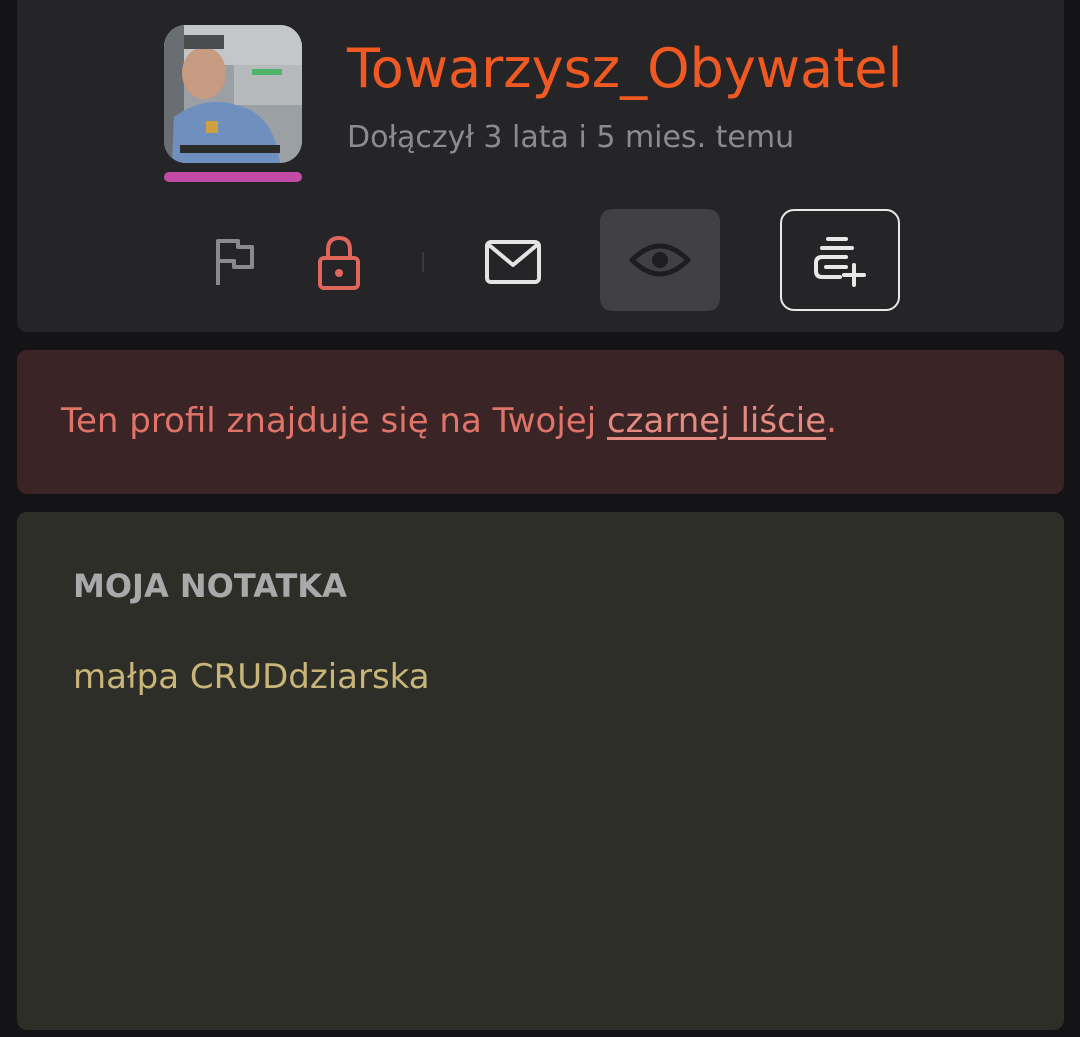  What do you see at coordinates (334, 421) in the screenshot?
I see `blacklist-text-before: Ten profil znajduje się na Twojej` at bounding box center [334, 421].